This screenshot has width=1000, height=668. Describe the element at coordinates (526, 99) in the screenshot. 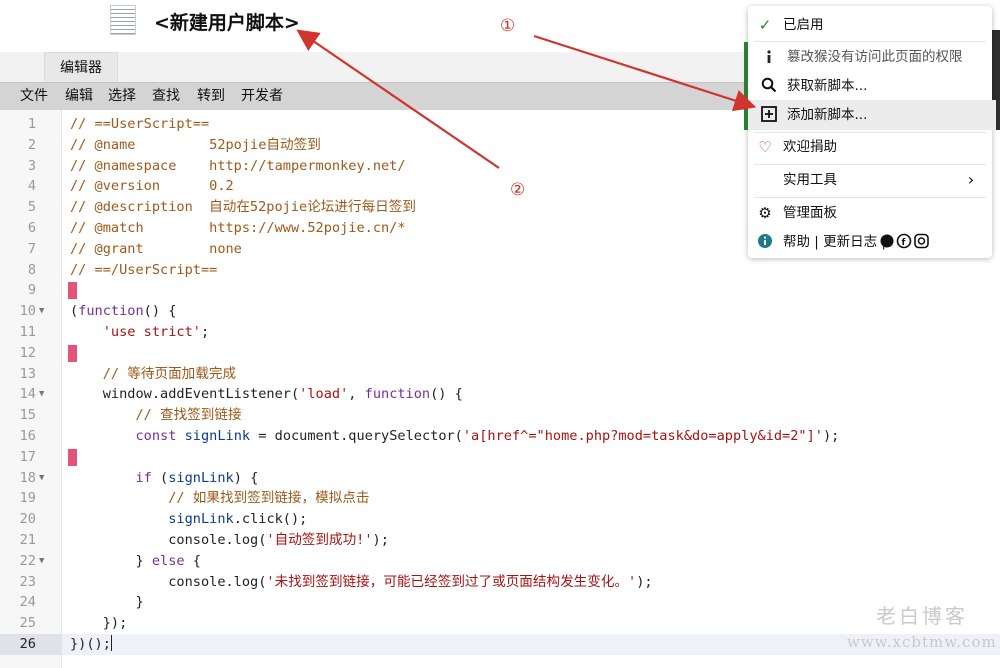

I see `annotation-overlay` at that location.